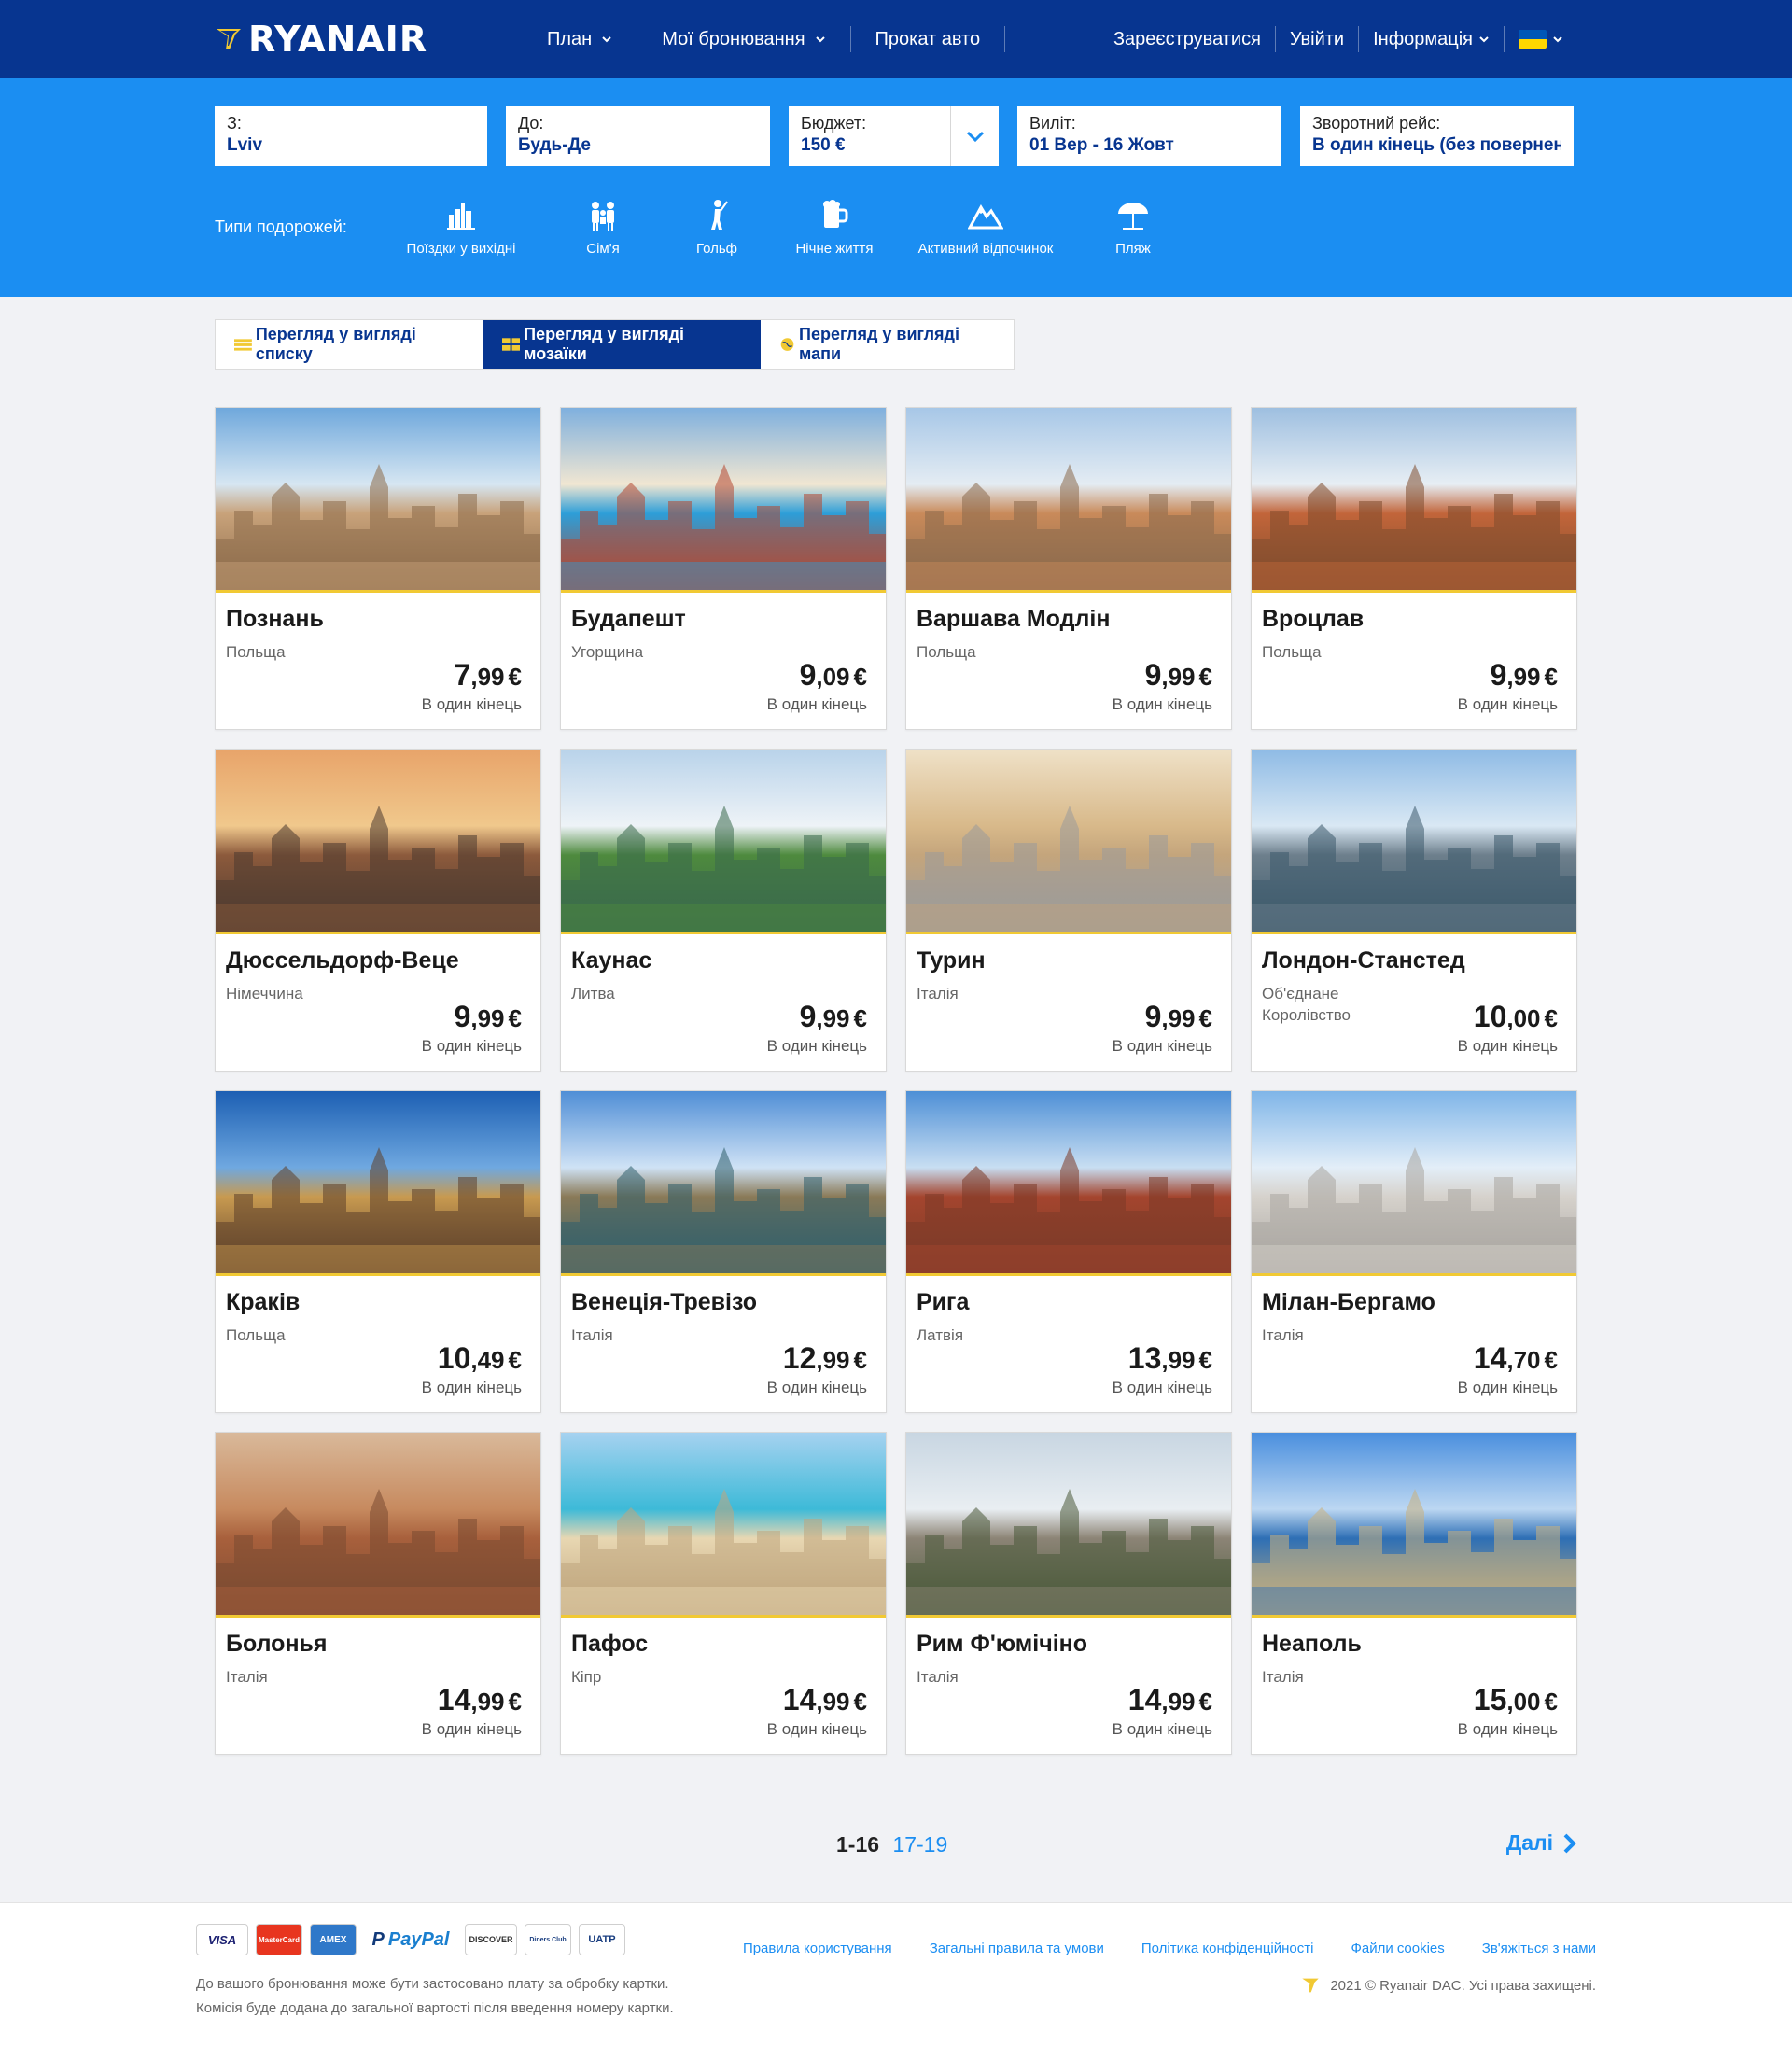 Image resolution: width=1792 pixels, height=2046 pixels. What do you see at coordinates (275, 619) in the screenshot?
I see `destination-city: Познань` at bounding box center [275, 619].